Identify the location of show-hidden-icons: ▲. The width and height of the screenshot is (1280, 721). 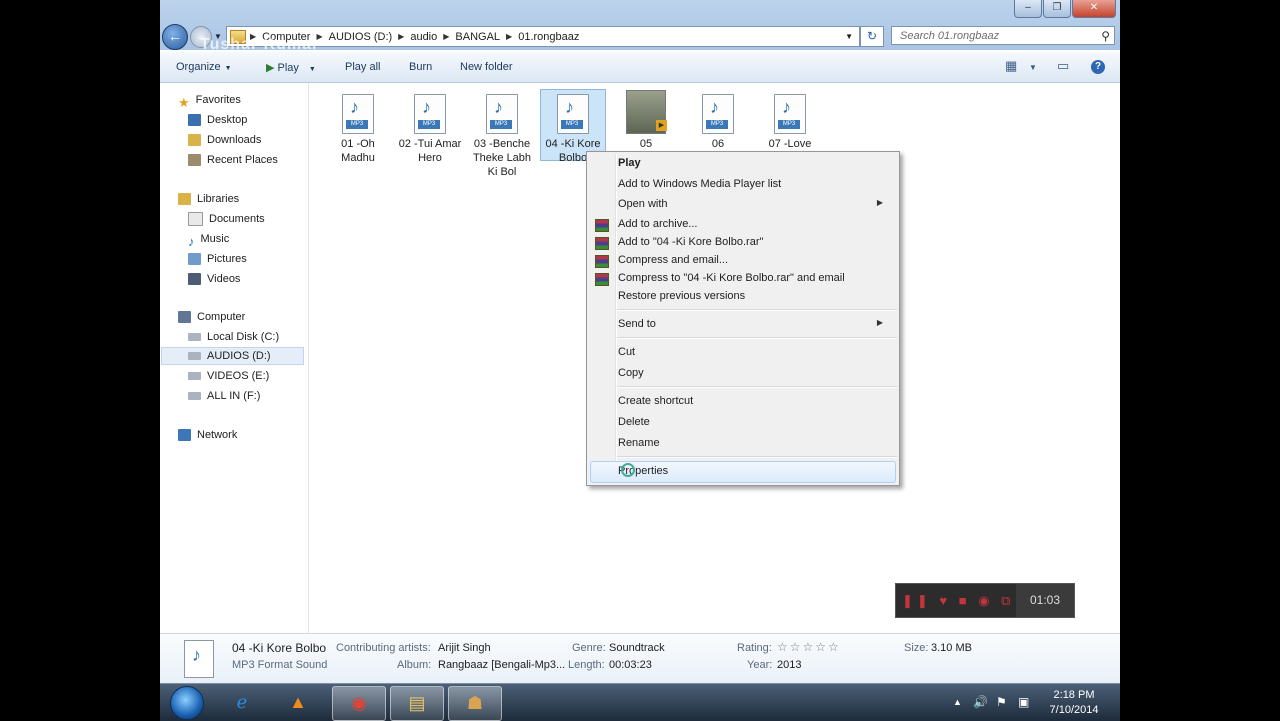
(957, 702).